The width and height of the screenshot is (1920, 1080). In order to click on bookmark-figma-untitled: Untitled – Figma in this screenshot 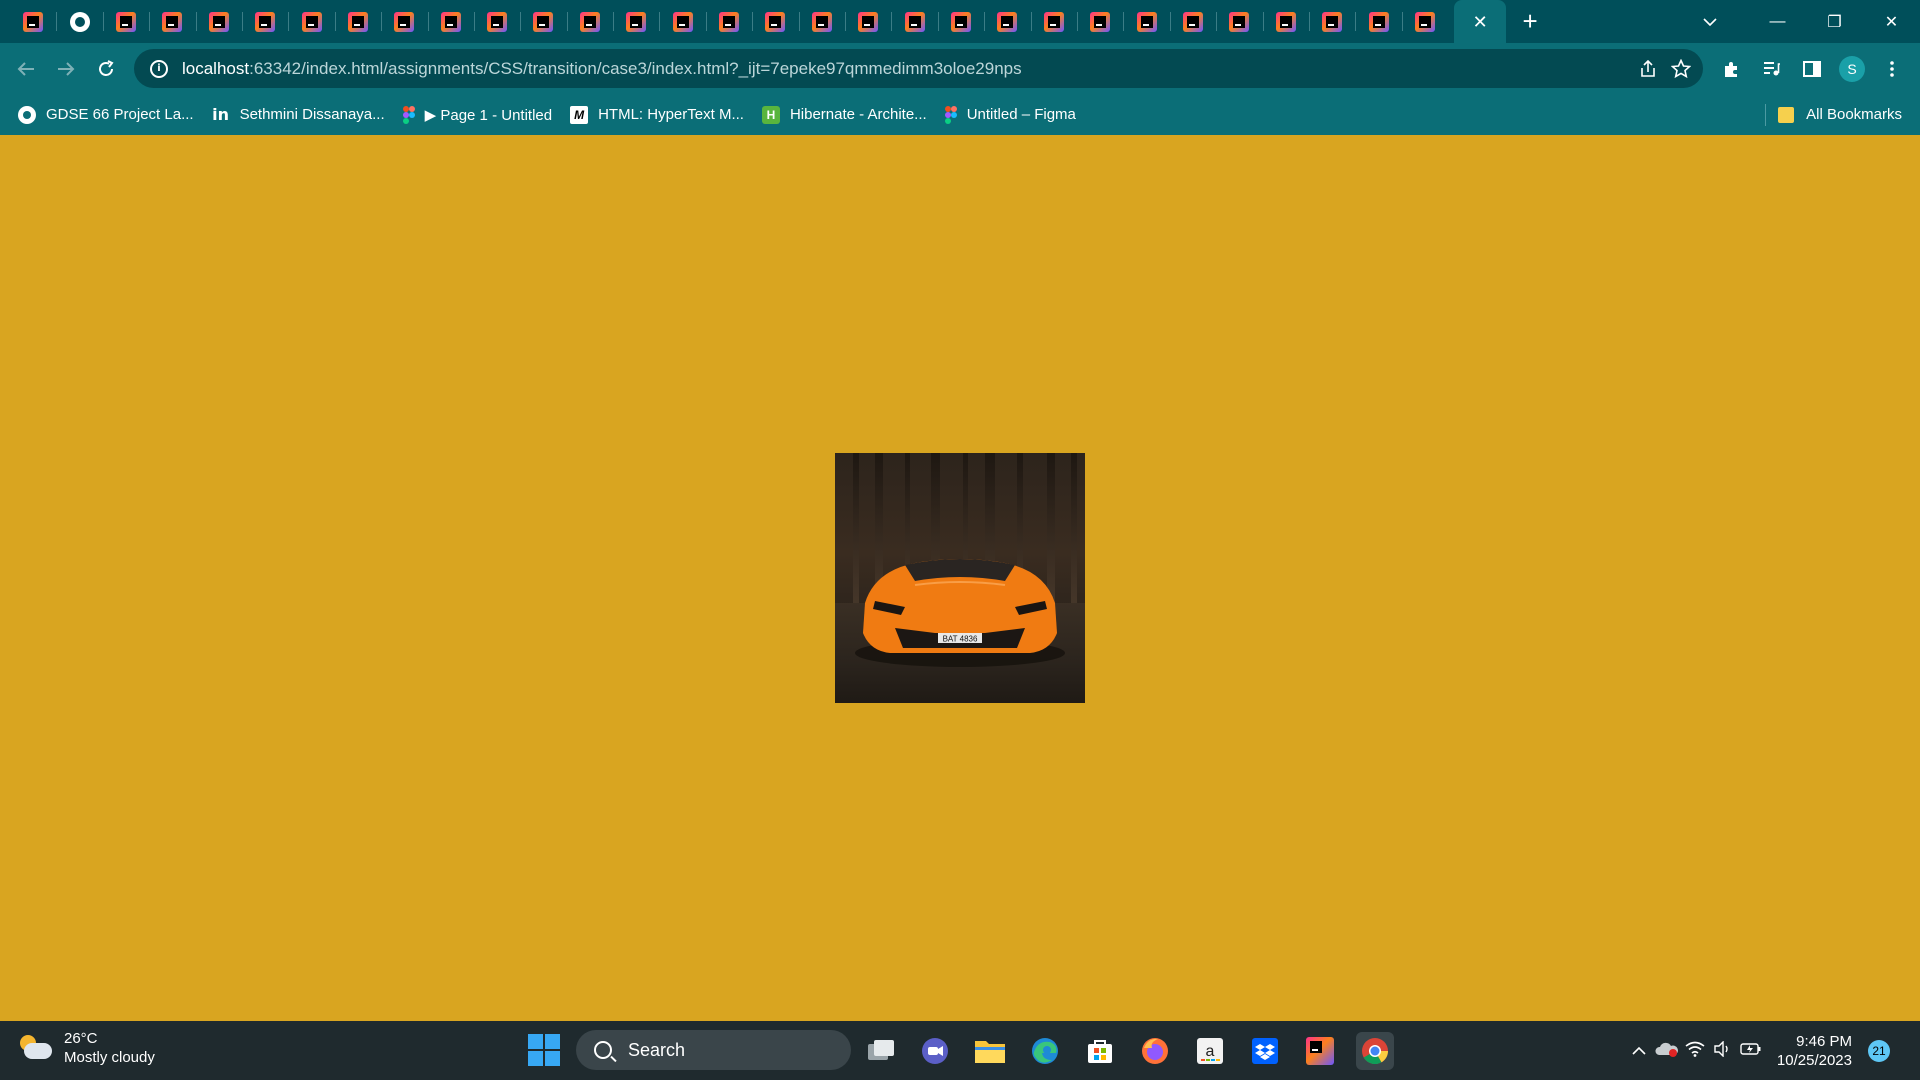, I will do `click(1010, 114)`.